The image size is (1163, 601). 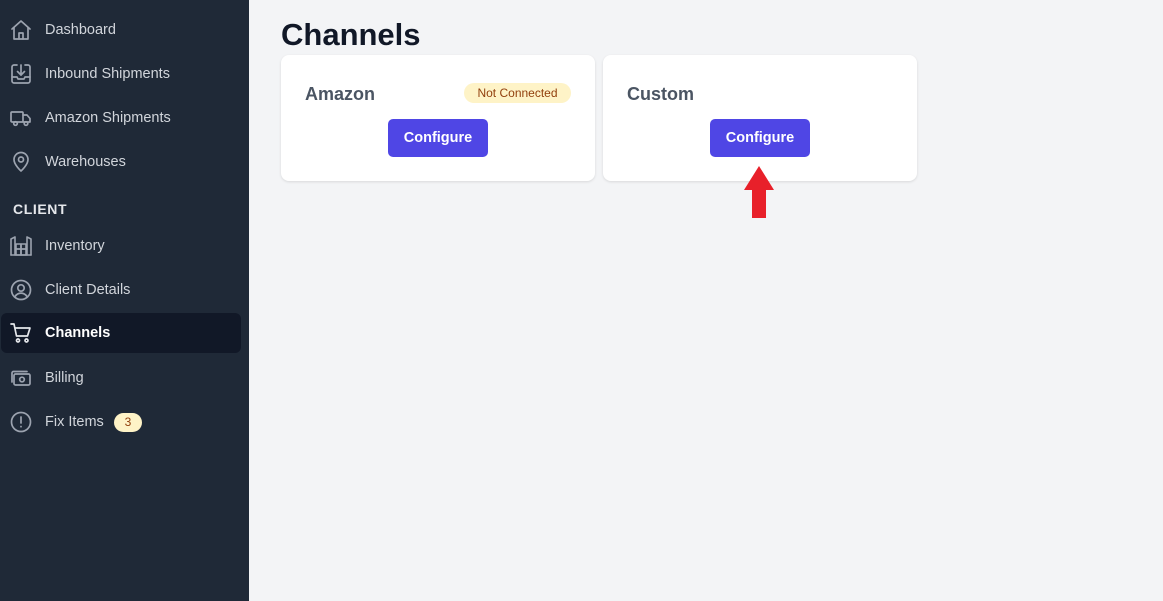 I want to click on sidebar-item-warehouses: Warehouses, so click(x=121, y=162).